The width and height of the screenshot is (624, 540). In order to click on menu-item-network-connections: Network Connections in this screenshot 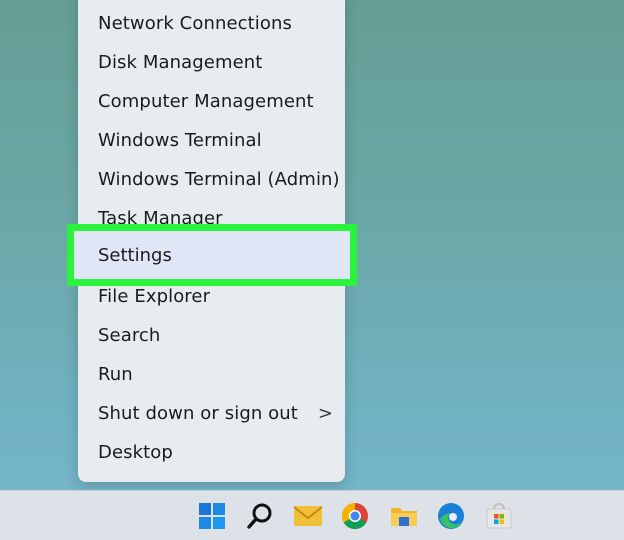, I will do `click(211, 23)`.